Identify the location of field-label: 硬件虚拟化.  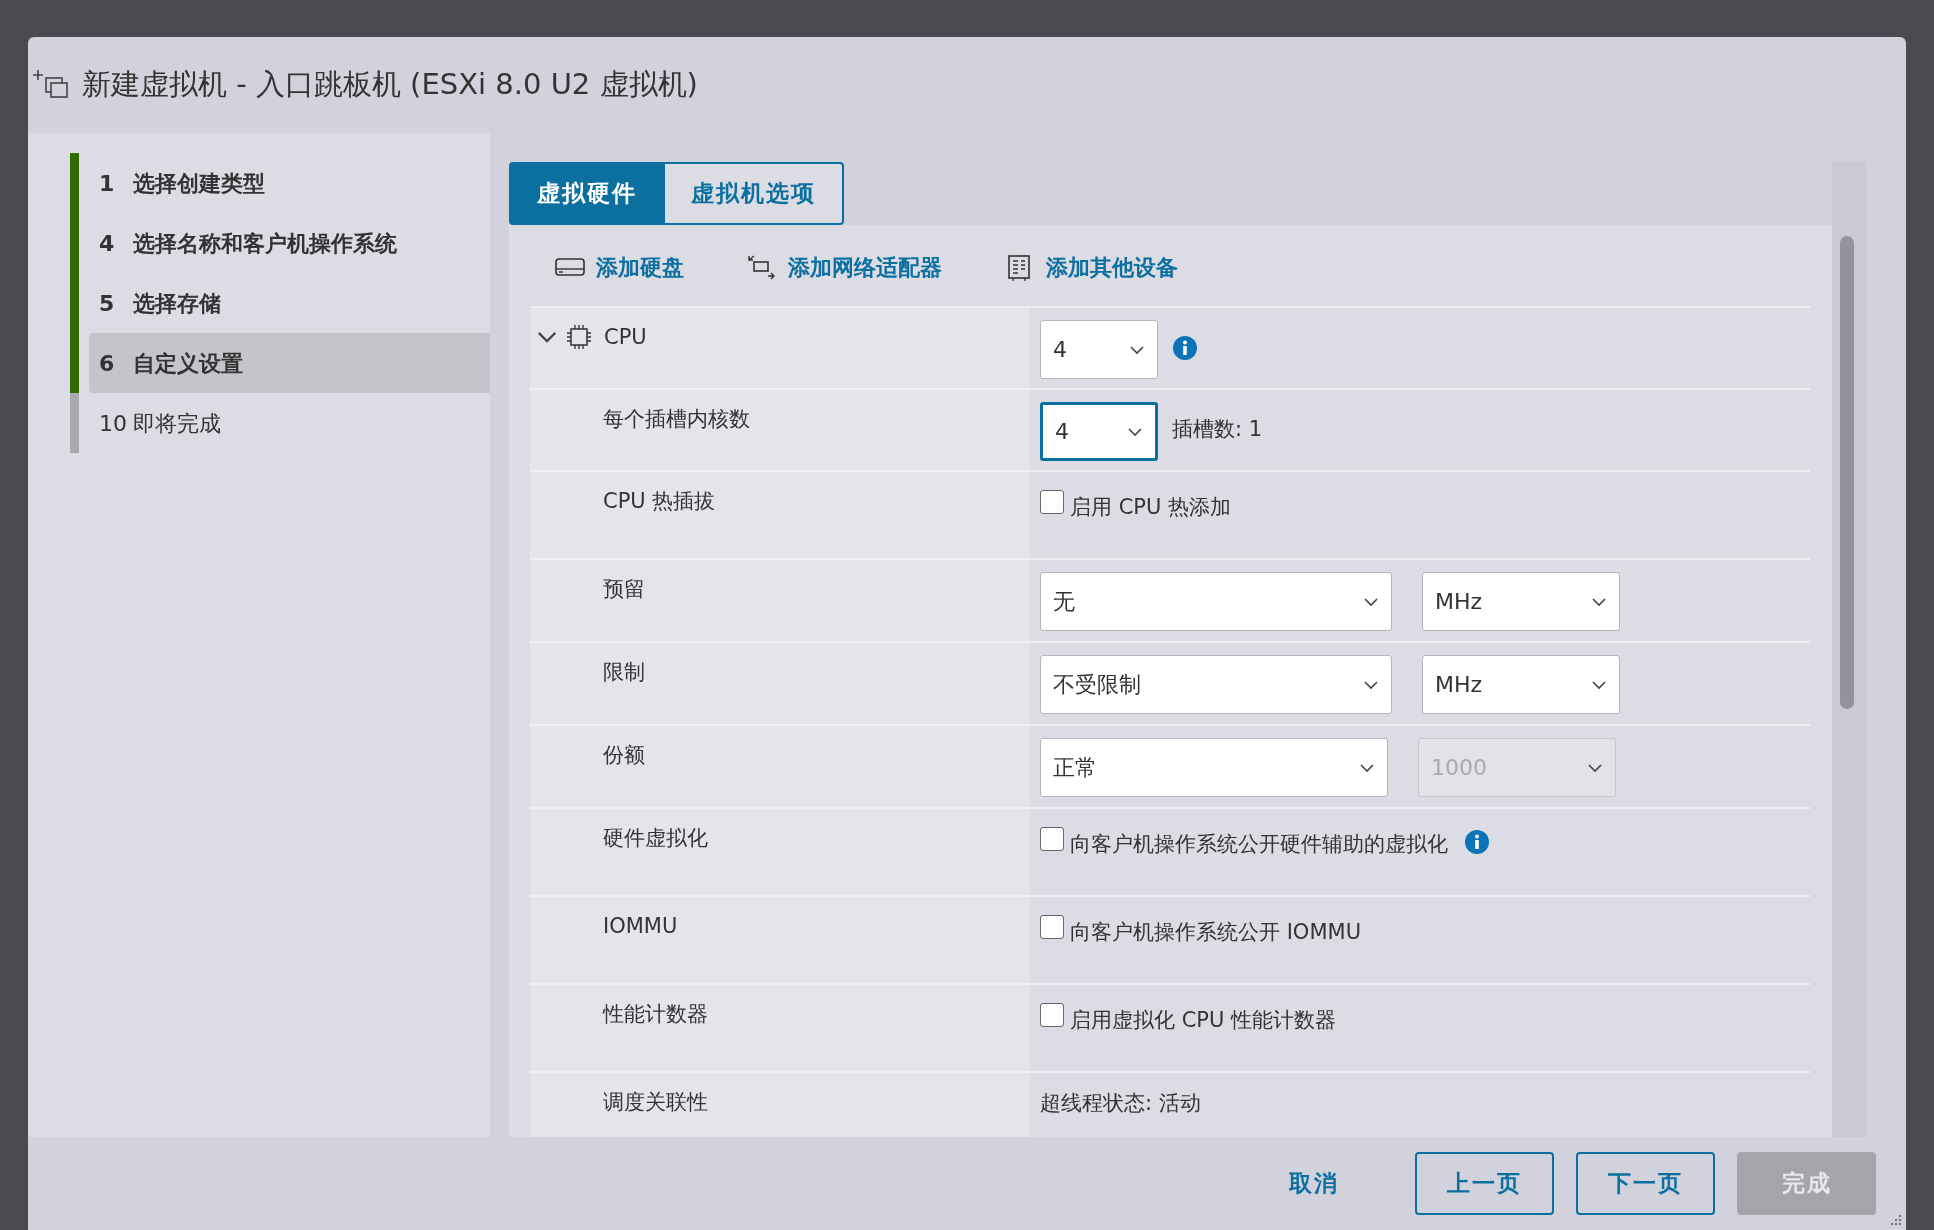
(655, 838).